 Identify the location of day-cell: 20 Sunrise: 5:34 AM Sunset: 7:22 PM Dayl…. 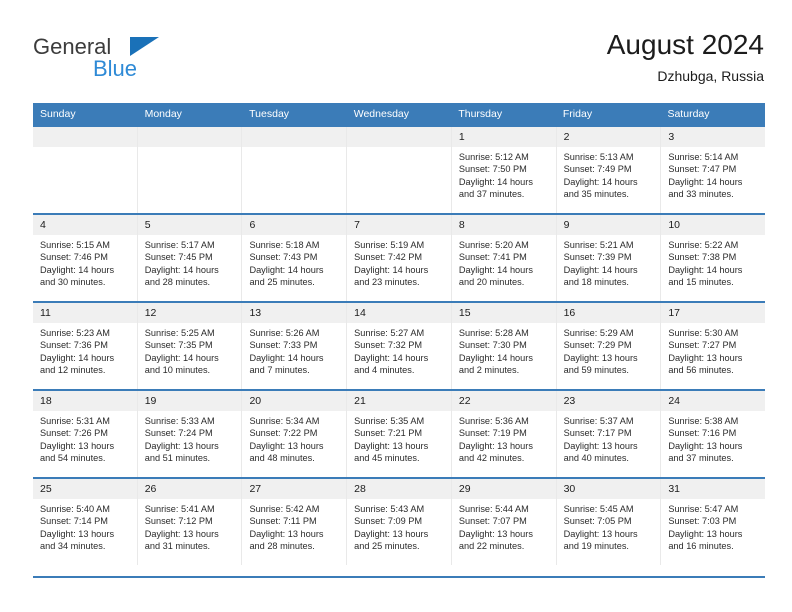
(295, 434).